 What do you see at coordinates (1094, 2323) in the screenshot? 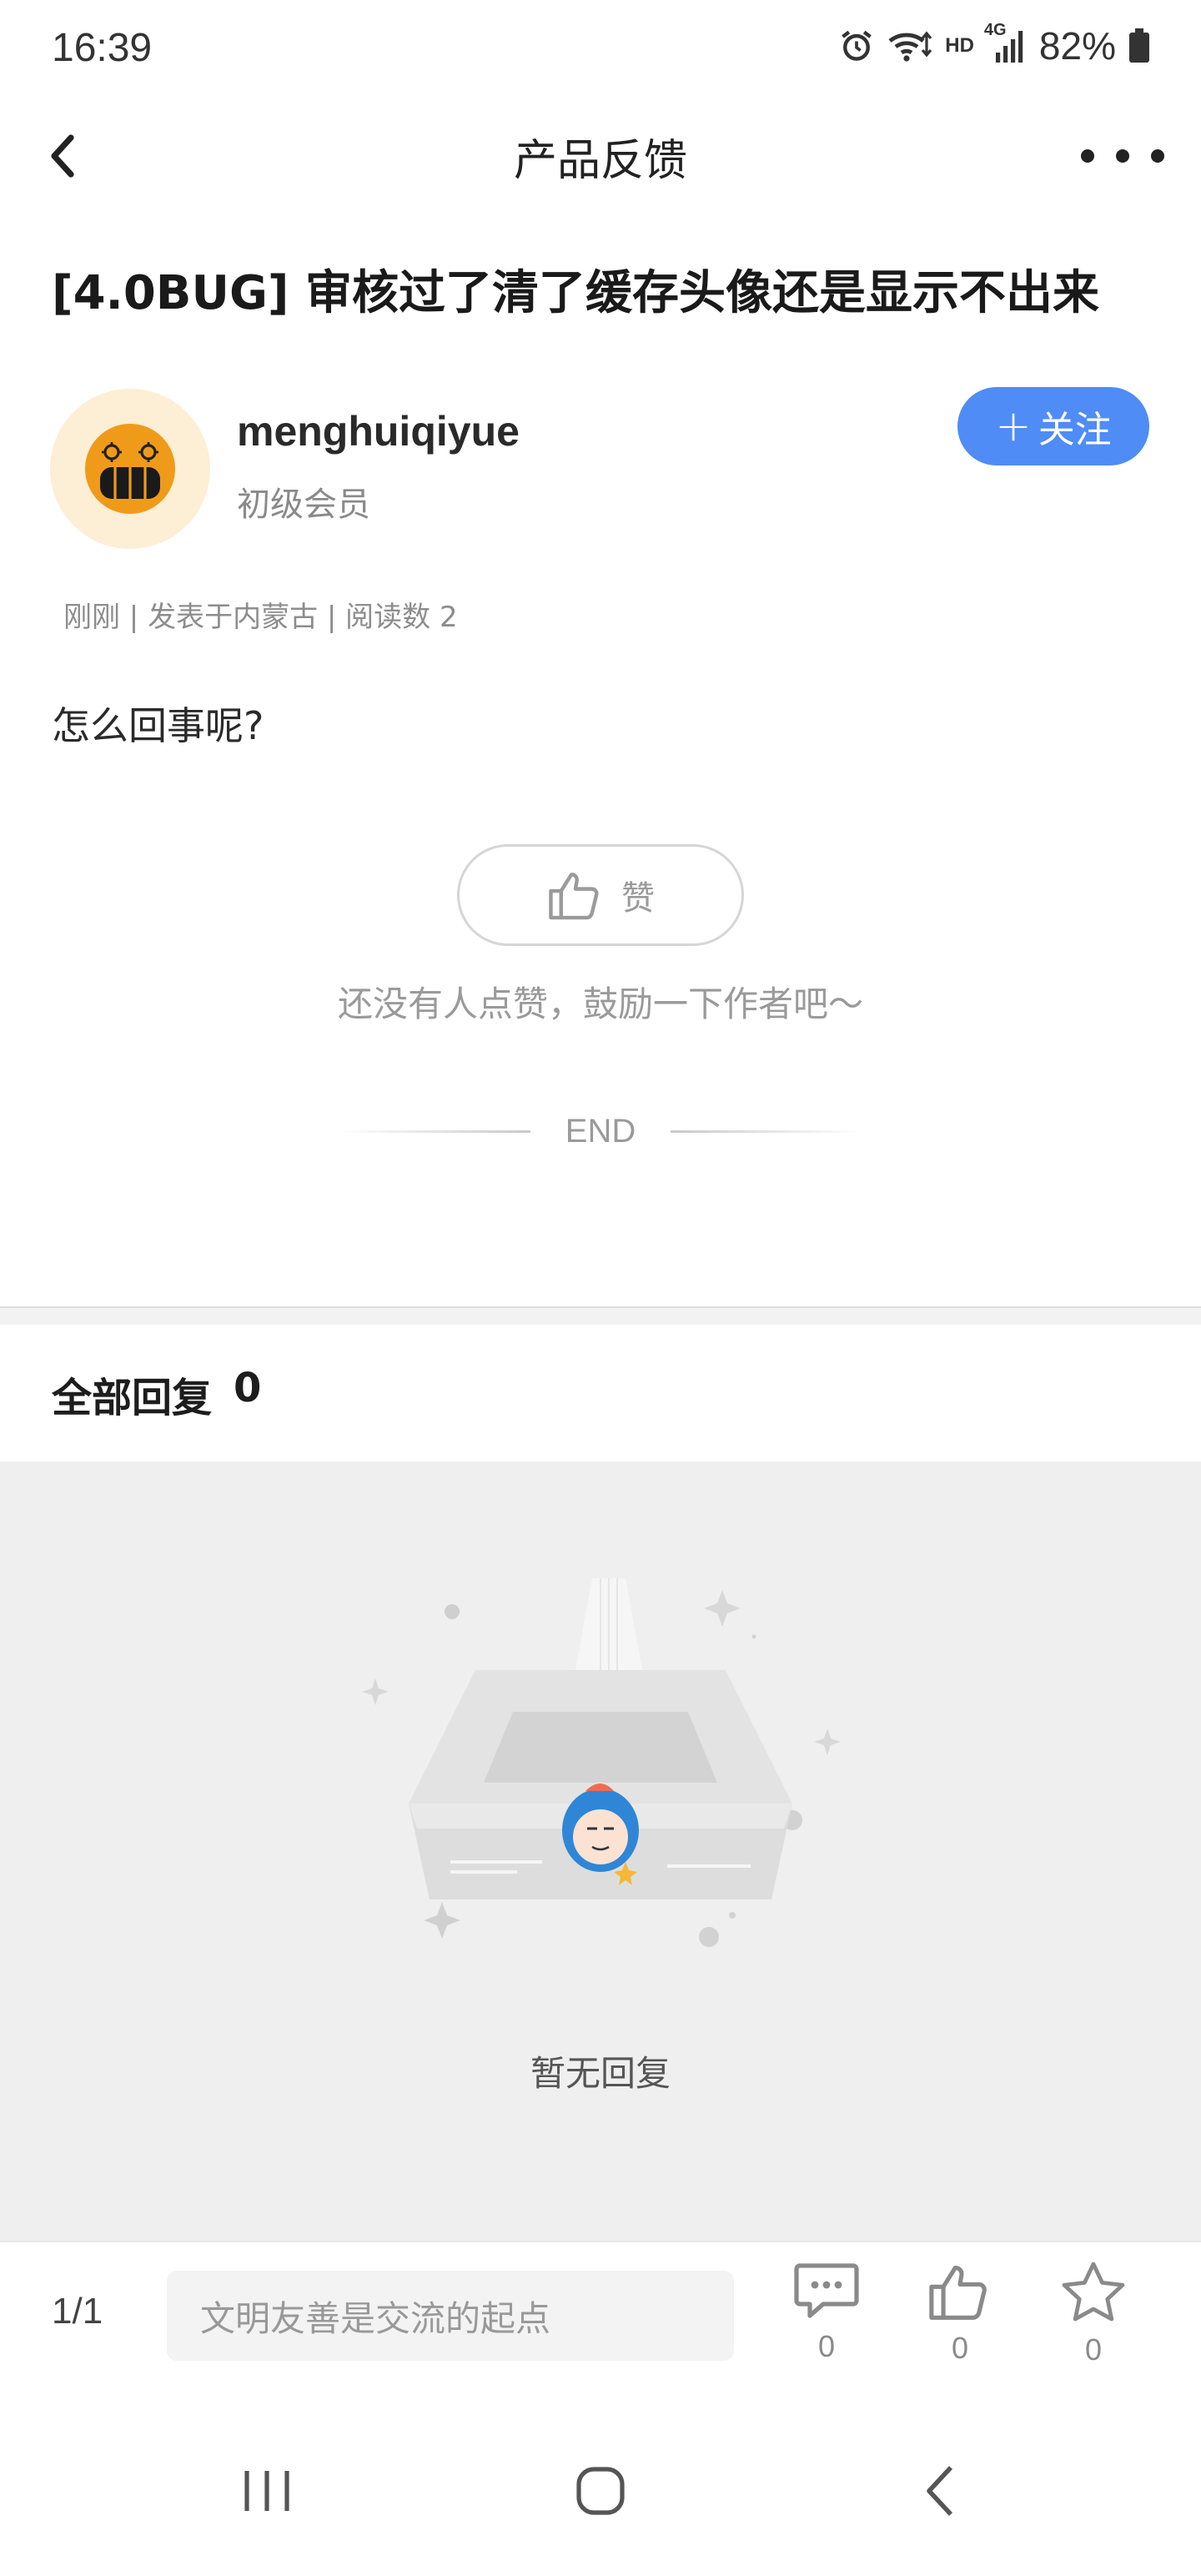
I see `favorite-button: 0` at bounding box center [1094, 2323].